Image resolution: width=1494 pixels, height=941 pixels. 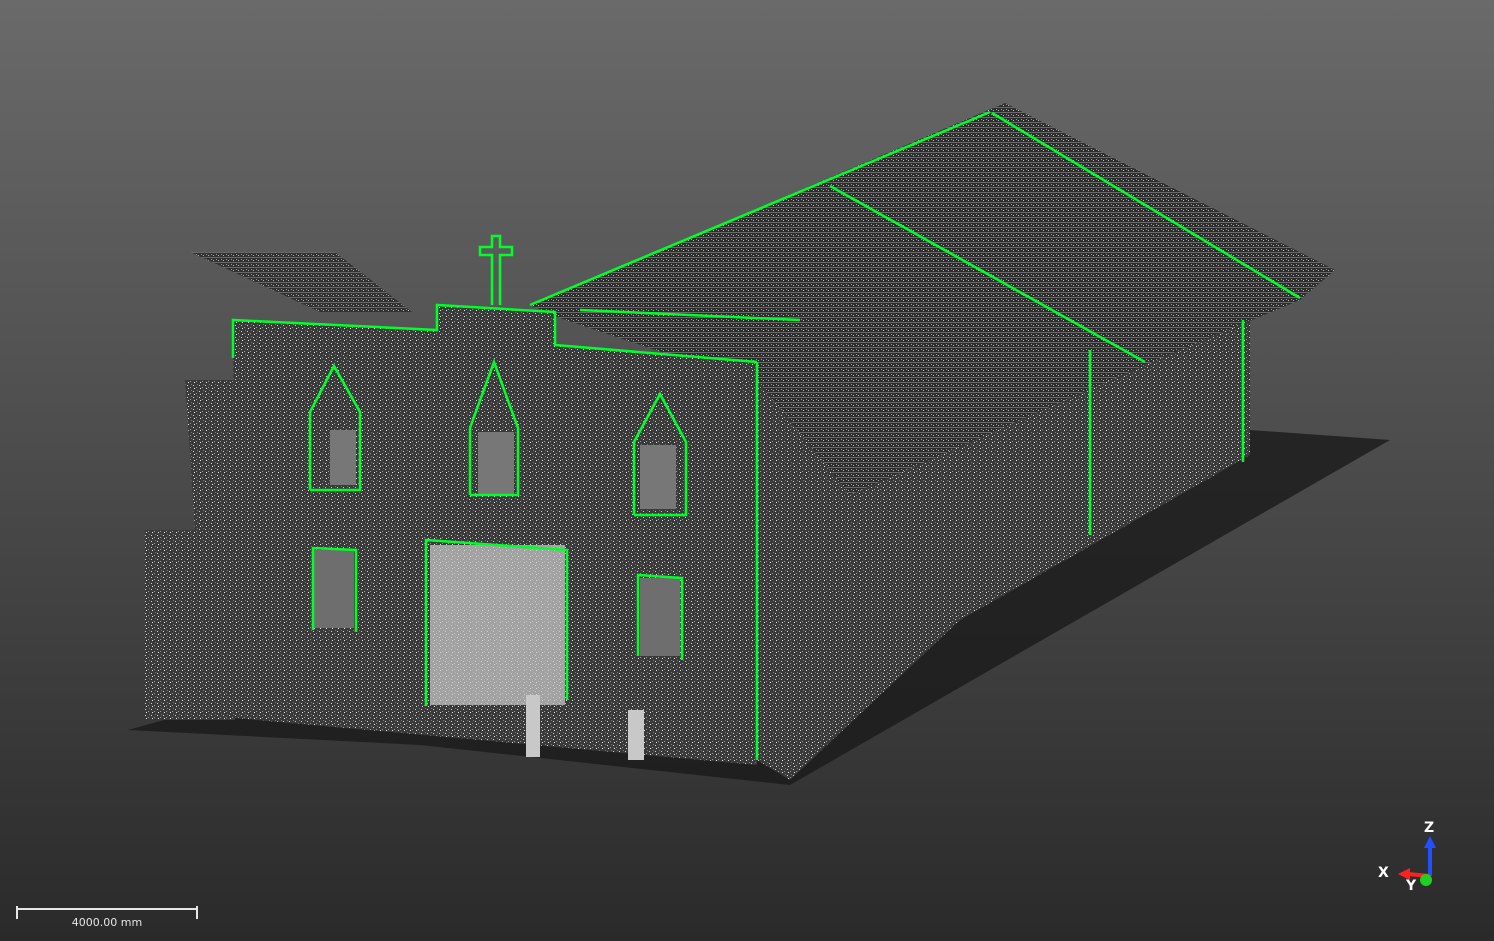 I want to click on cross-edge, so click(x=496, y=269).